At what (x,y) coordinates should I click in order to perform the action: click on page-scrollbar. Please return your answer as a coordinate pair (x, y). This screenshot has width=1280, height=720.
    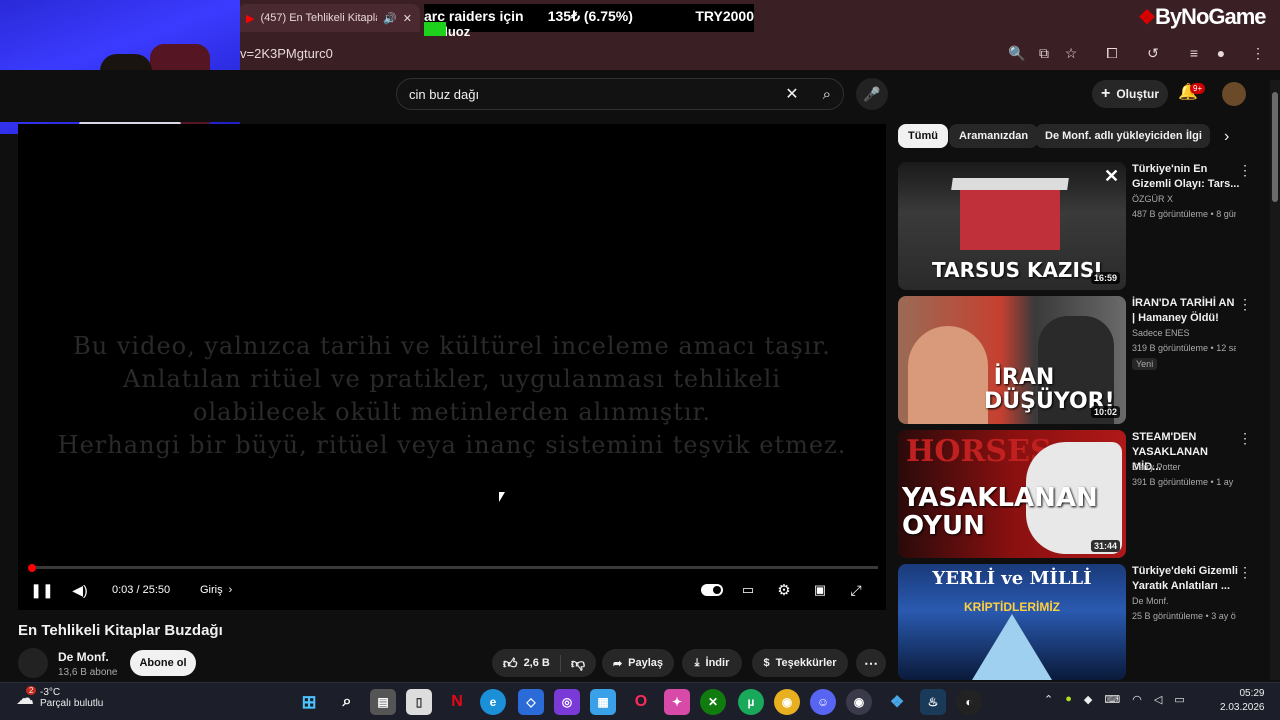
    Looking at the image, I should click on (1275, 380).